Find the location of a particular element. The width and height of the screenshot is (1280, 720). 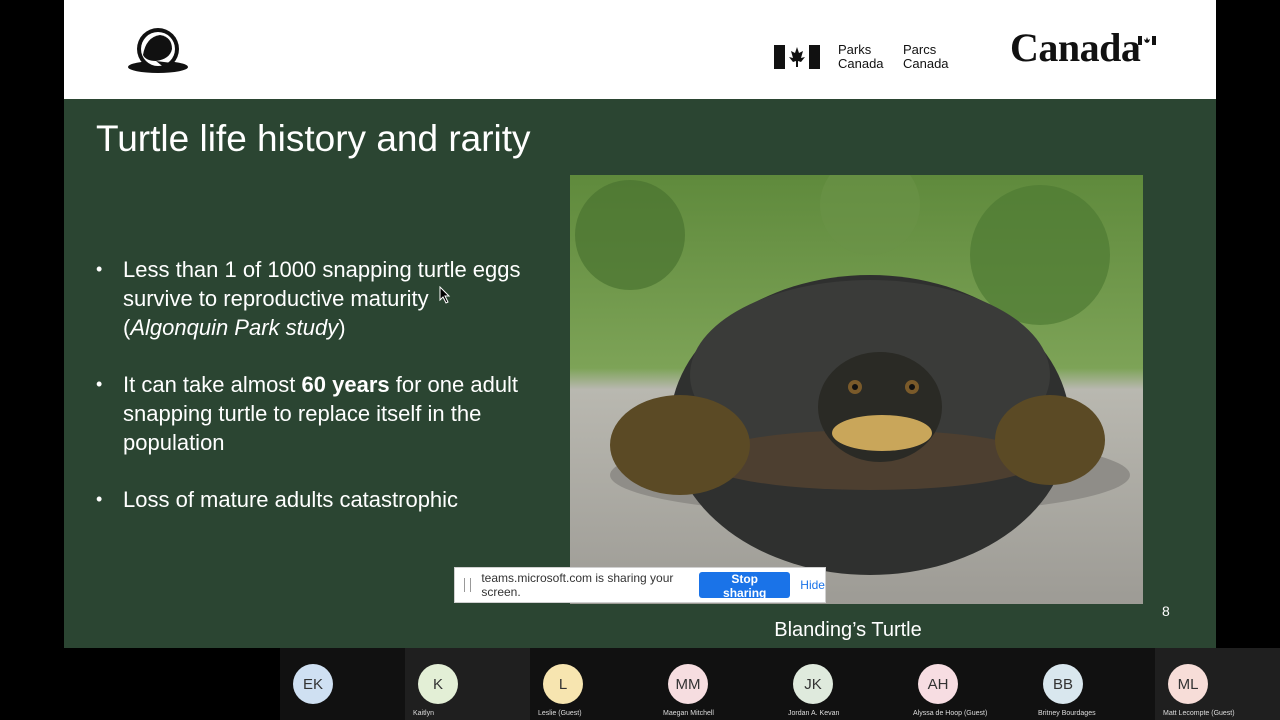

bullet-text: It can take almost is located at coordinates (212, 384).